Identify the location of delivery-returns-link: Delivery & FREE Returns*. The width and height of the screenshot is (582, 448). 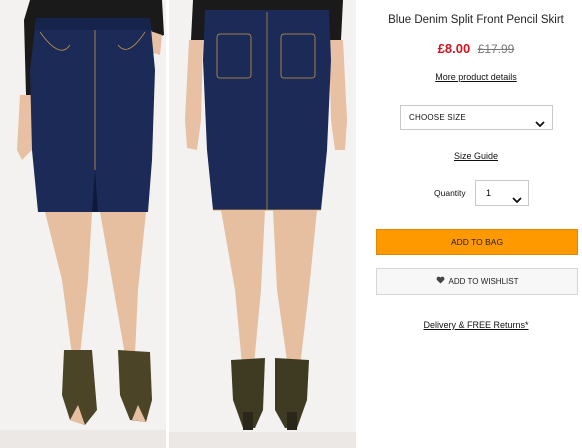
(469, 325).